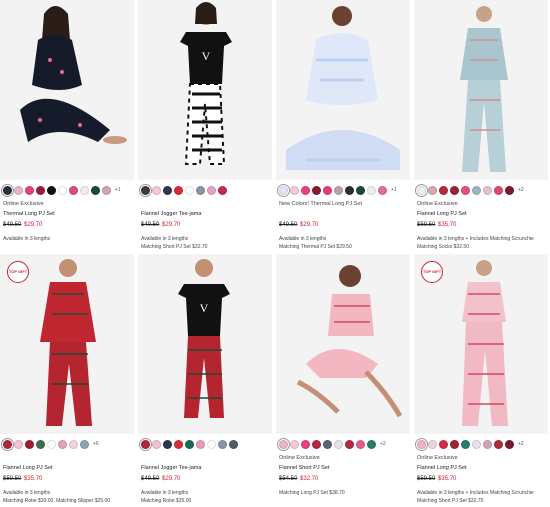  What do you see at coordinates (344, 468) in the screenshot?
I see `product-name: Flannel Short PJ Set` at bounding box center [344, 468].